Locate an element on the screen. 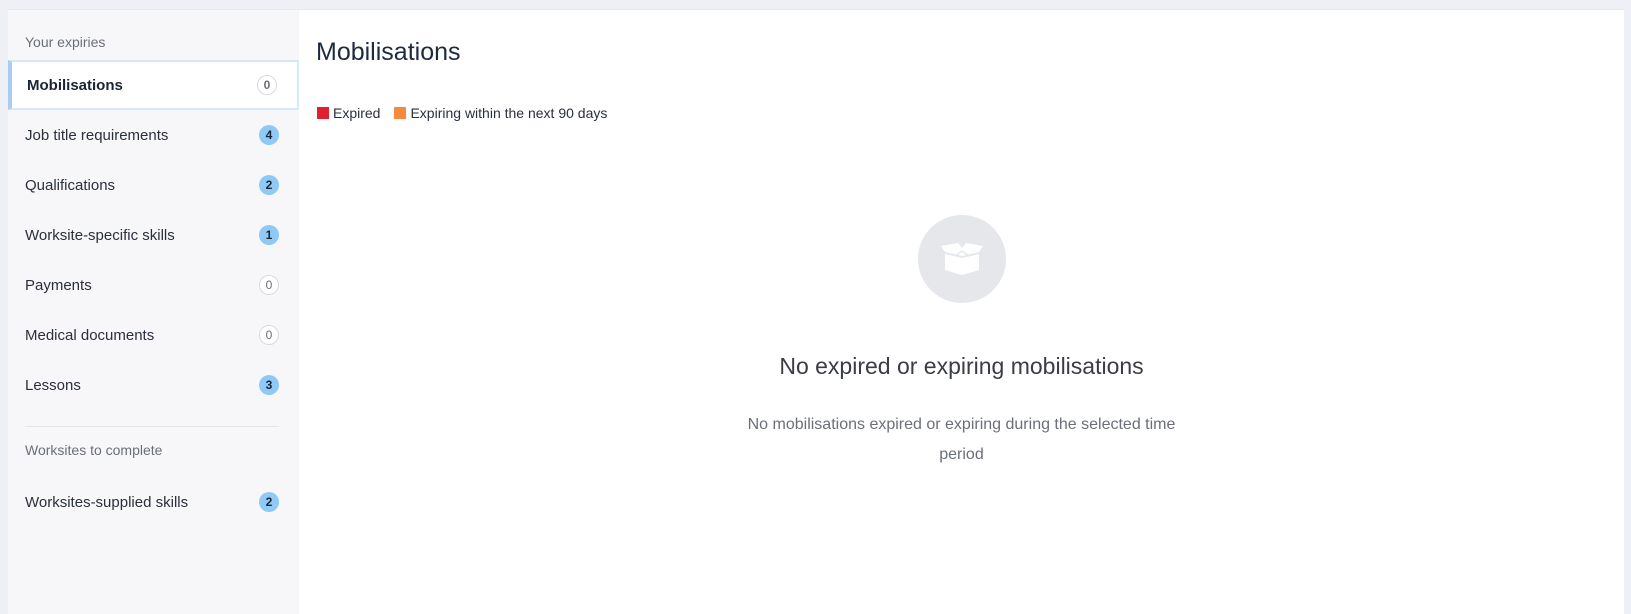  sidebar-item-payments: Payments 0 is located at coordinates (153, 285).